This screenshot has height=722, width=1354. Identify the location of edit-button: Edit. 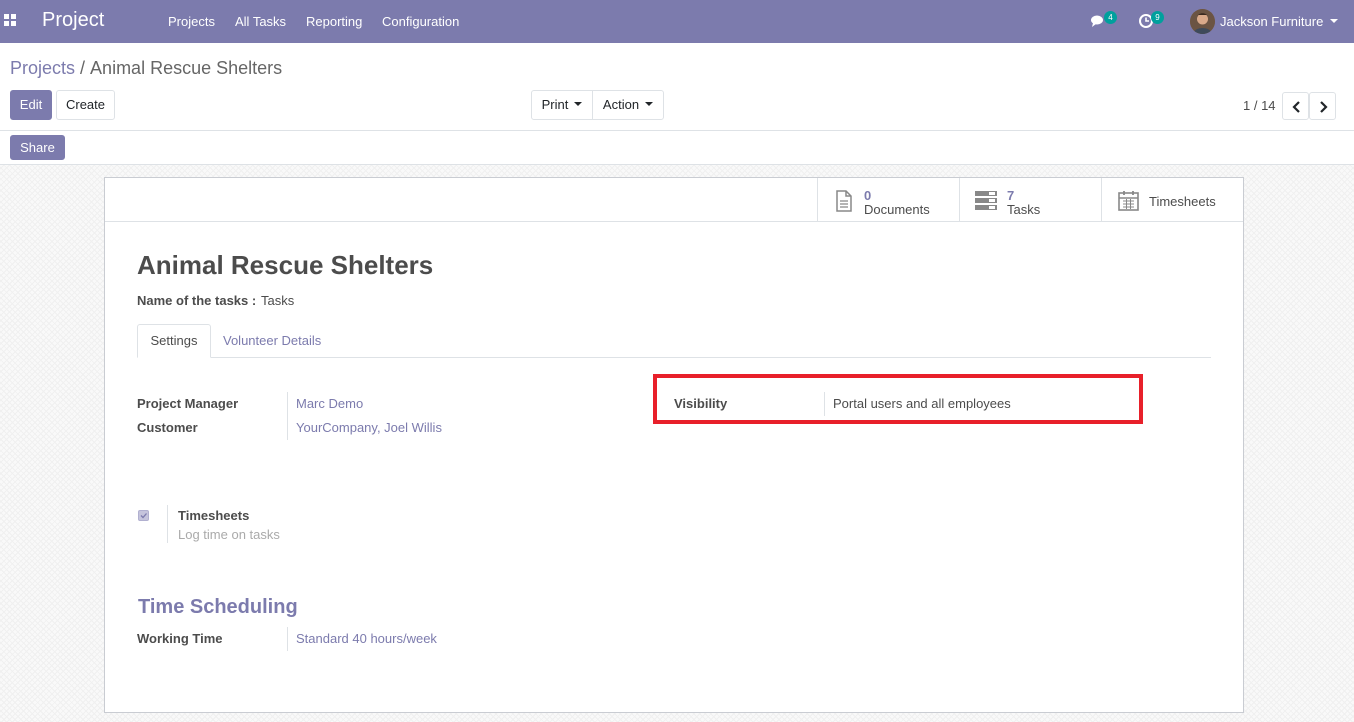
(31, 105).